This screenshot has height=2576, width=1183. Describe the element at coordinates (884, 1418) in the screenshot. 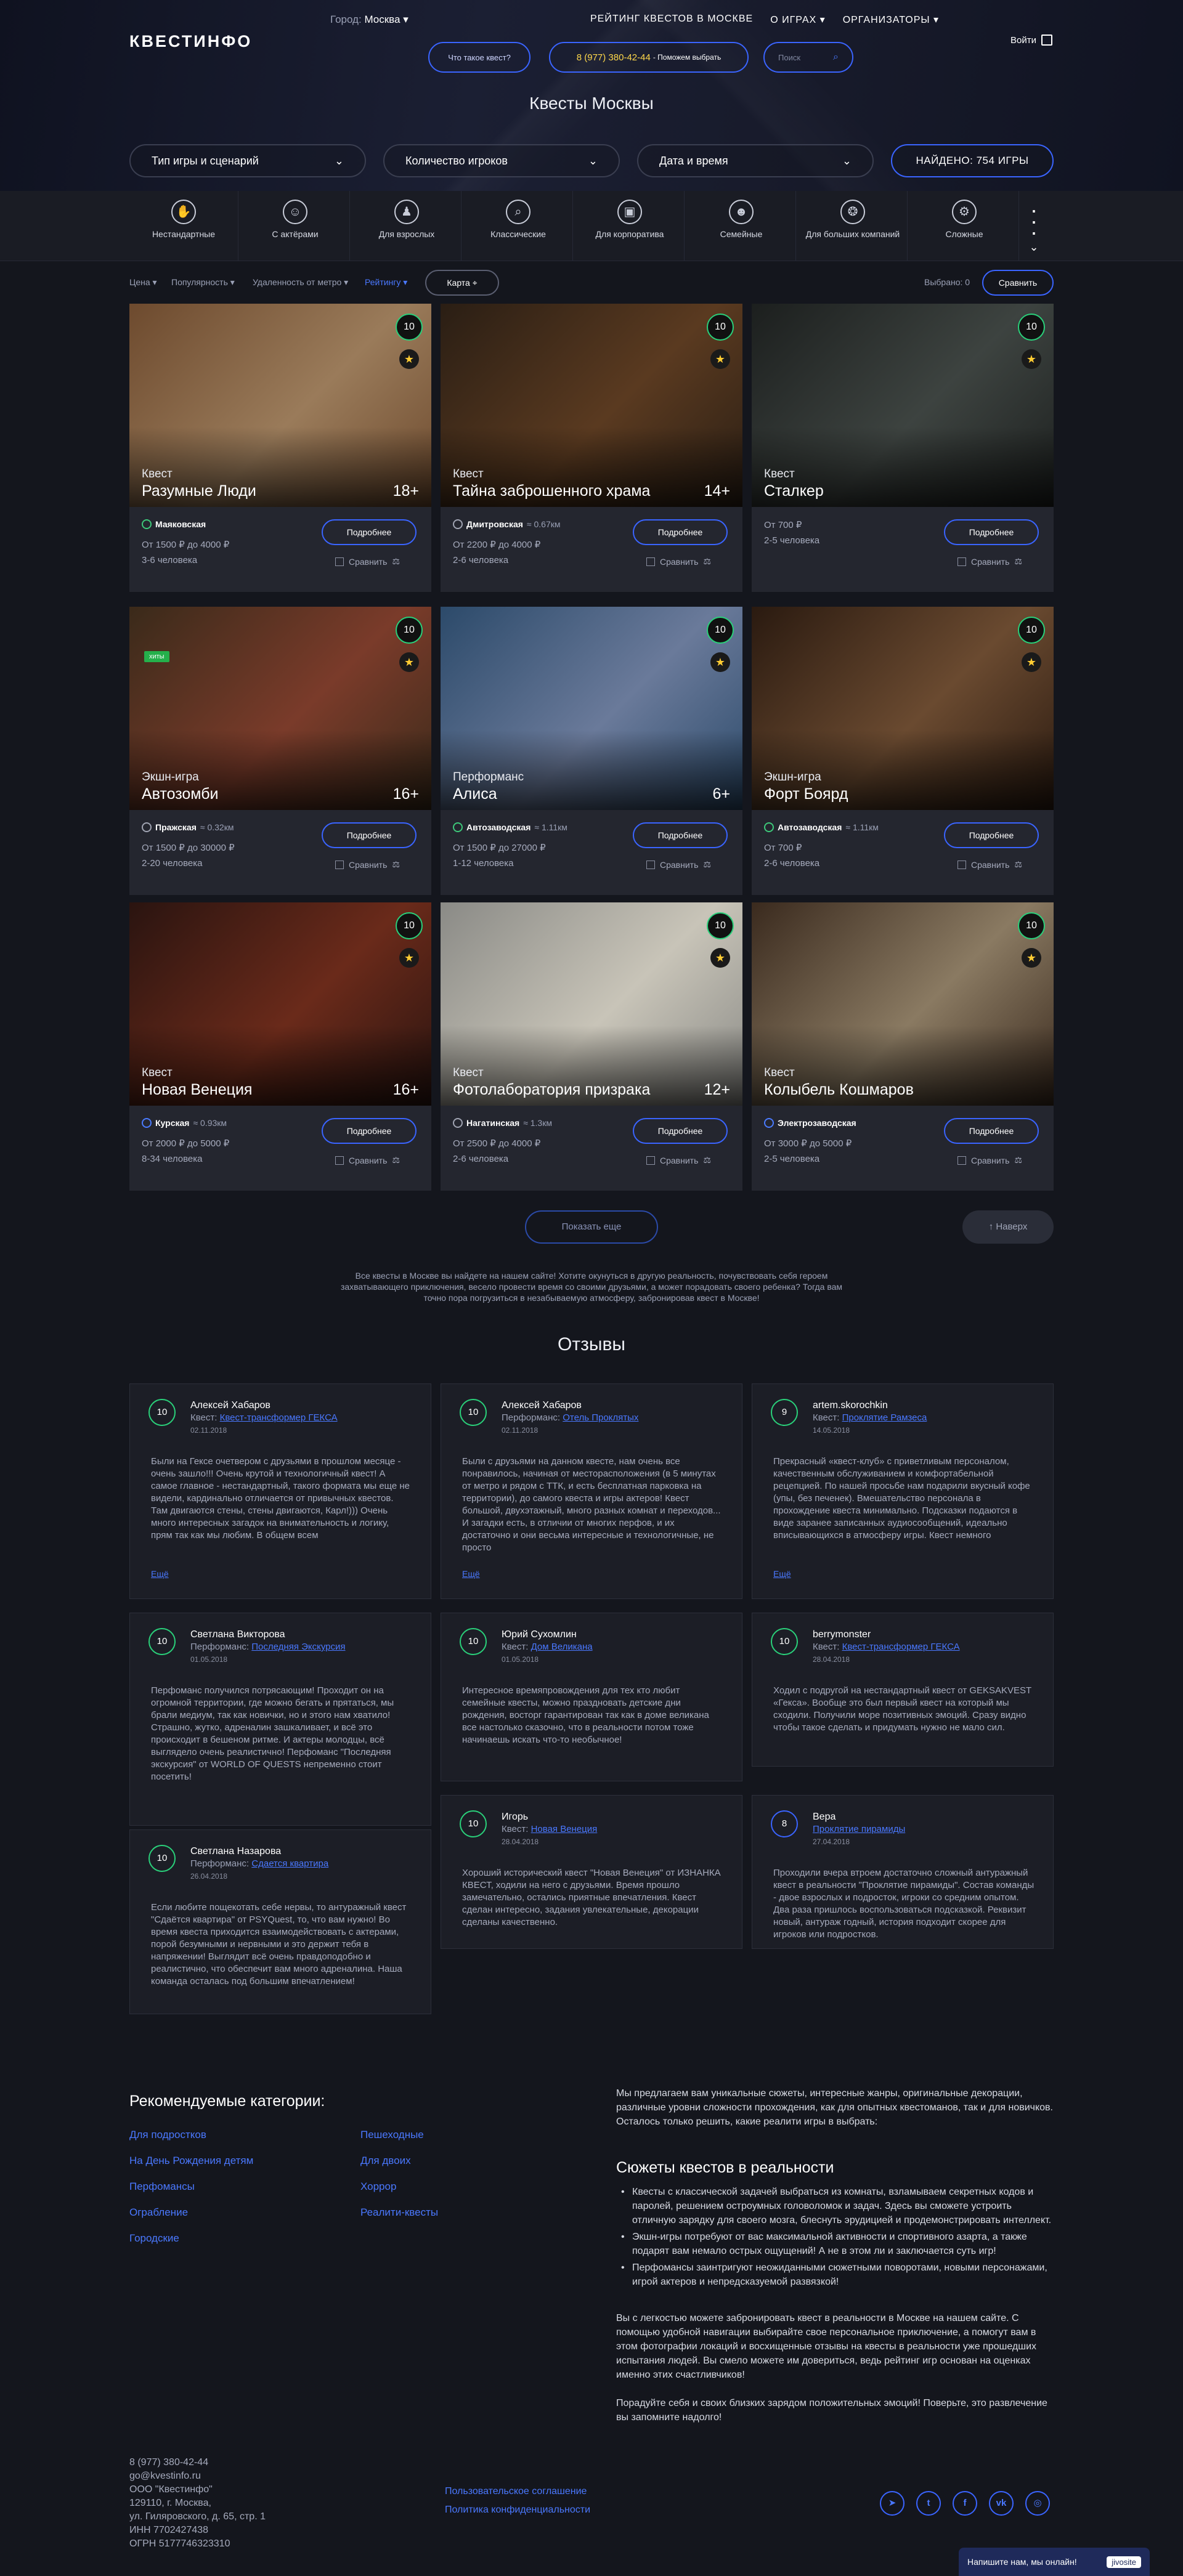

I see `review-quest-link: Проклятие Рамзеса` at that location.